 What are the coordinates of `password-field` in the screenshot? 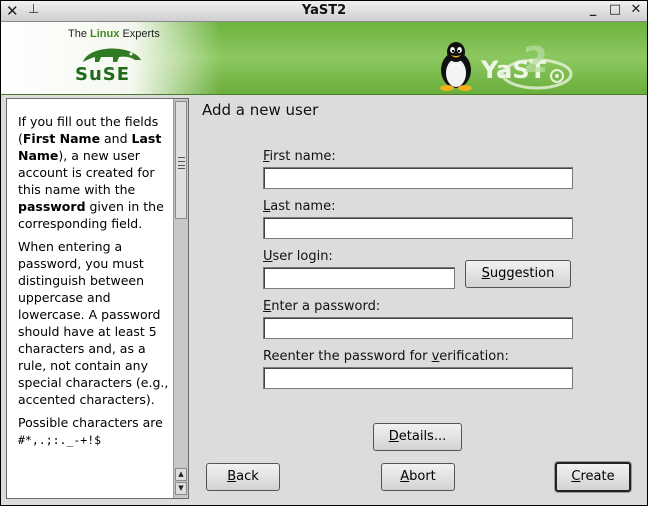 It's located at (418, 328).